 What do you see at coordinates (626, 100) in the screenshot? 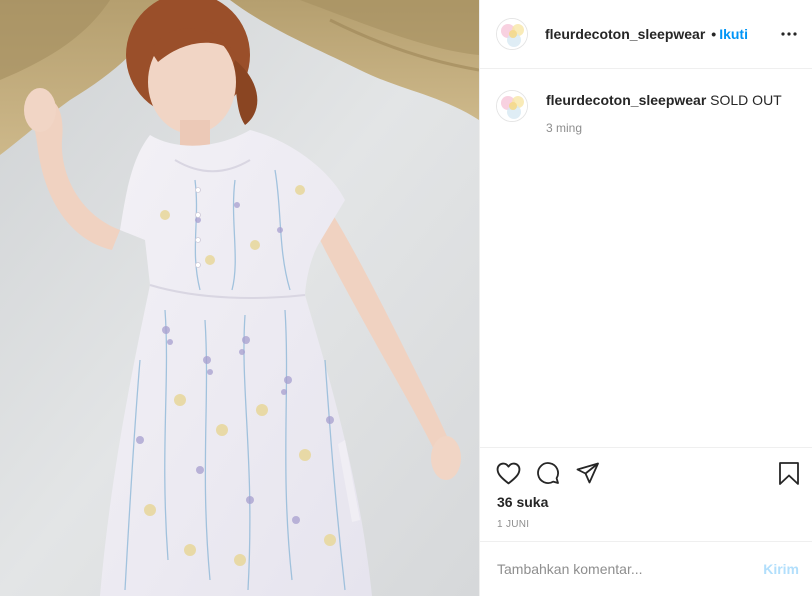
I see `caption-username: fleurdecoton_sleepwear` at bounding box center [626, 100].